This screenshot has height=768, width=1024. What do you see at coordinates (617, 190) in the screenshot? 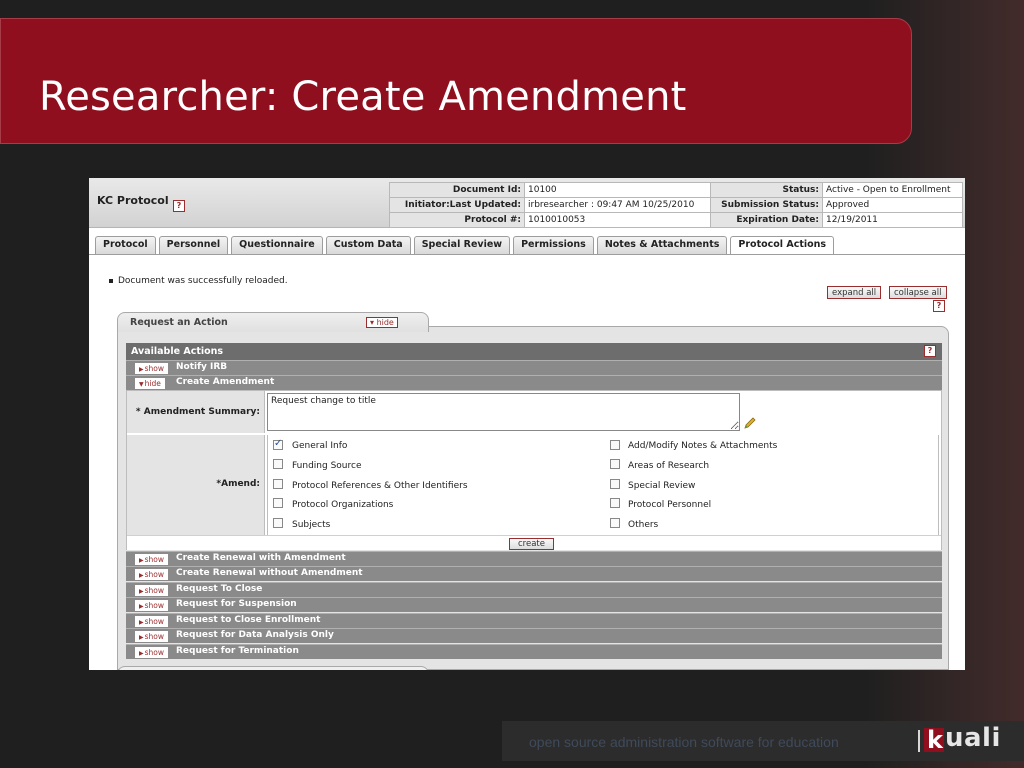
I see `document-id-value: 10100` at bounding box center [617, 190].